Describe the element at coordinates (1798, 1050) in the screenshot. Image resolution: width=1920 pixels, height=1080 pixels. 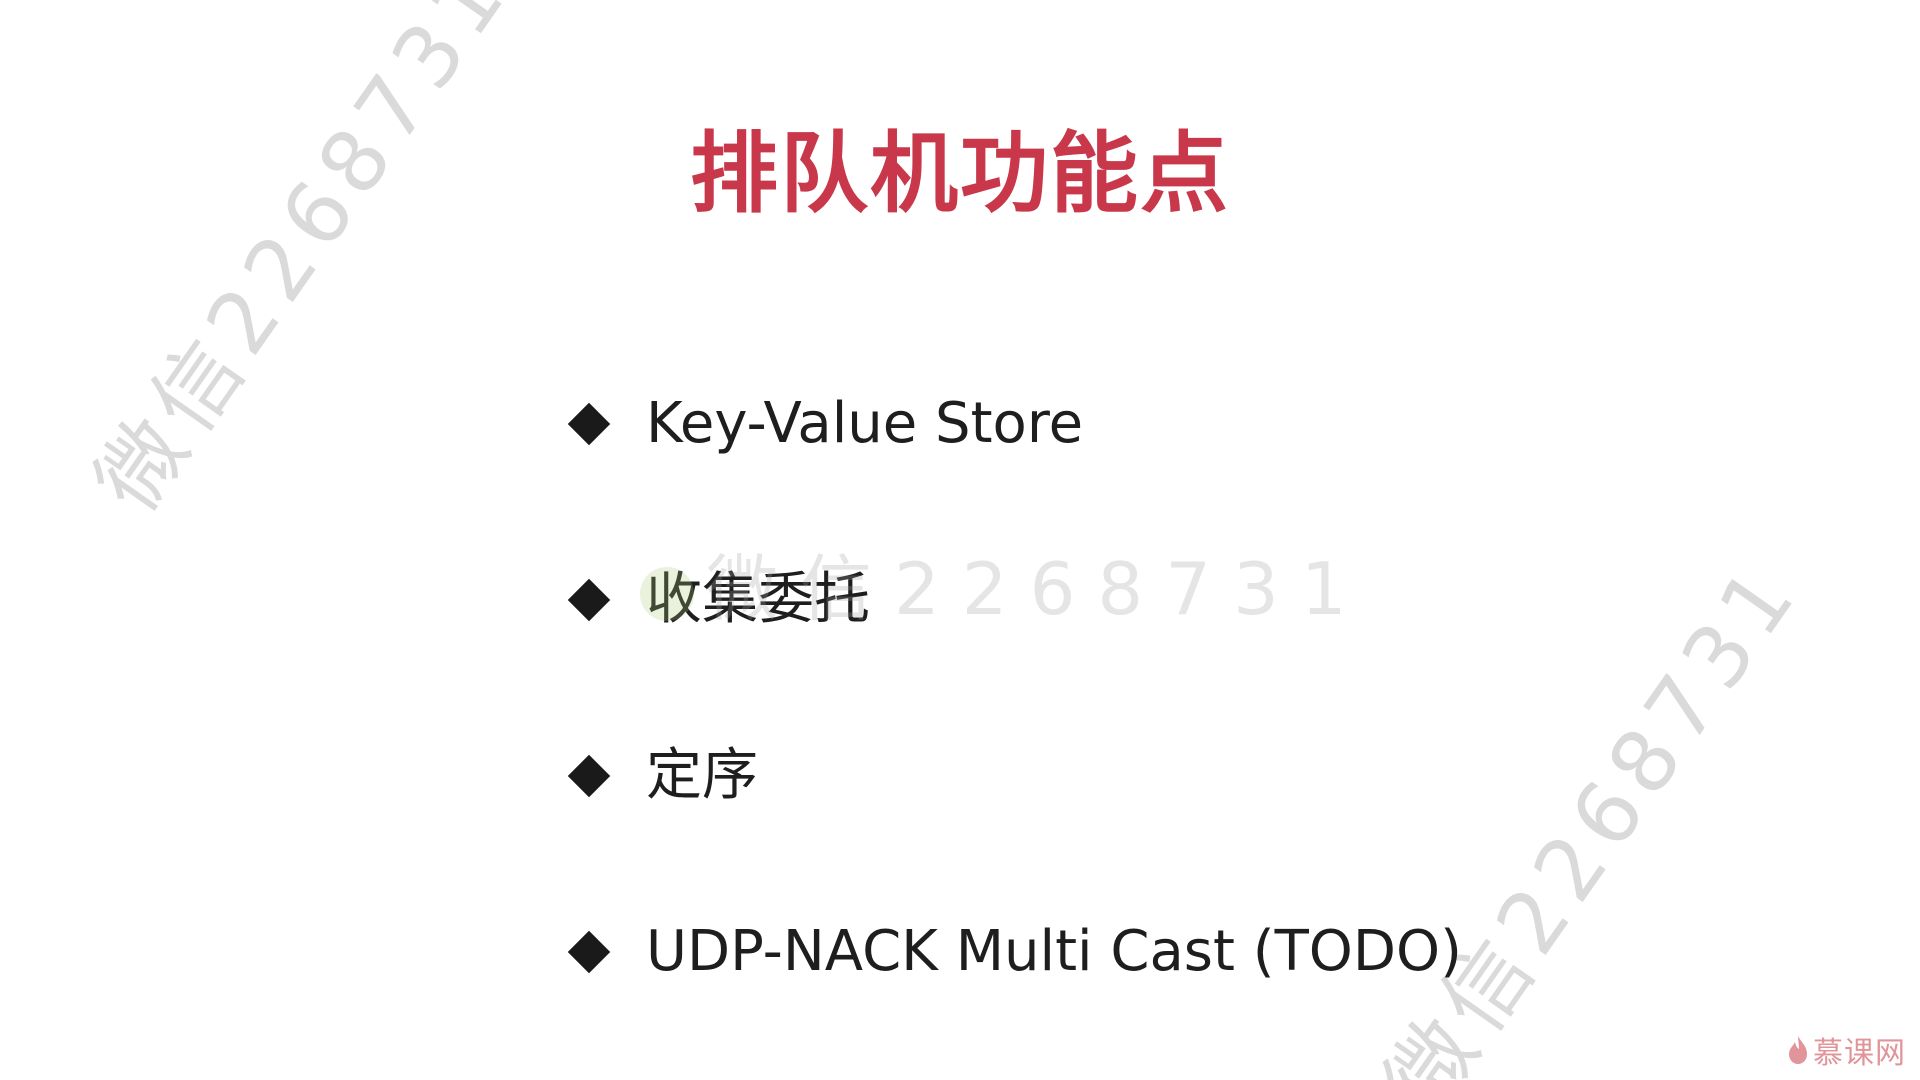
I see `flame-icon` at that location.